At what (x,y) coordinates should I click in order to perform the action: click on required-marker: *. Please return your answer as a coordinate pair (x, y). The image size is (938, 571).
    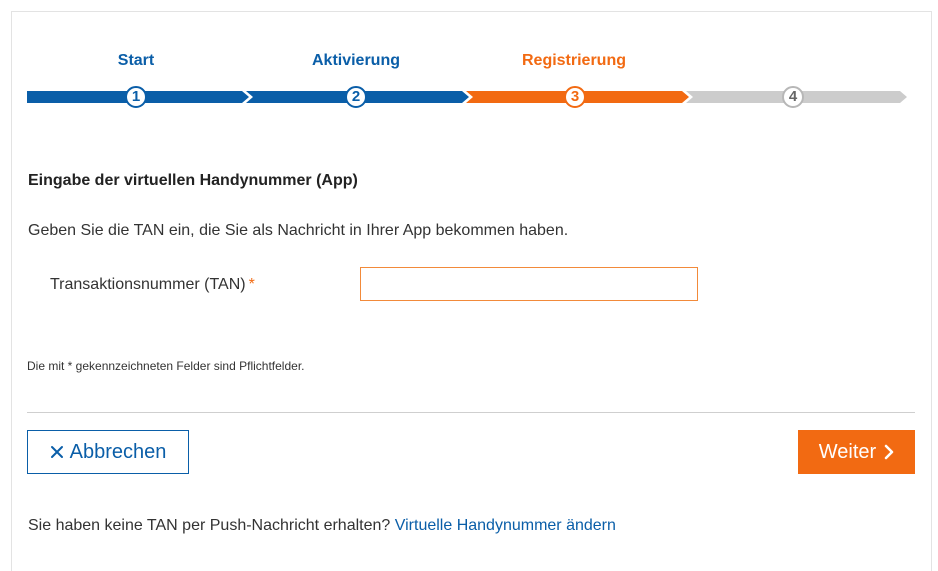
    Looking at the image, I should click on (251, 284).